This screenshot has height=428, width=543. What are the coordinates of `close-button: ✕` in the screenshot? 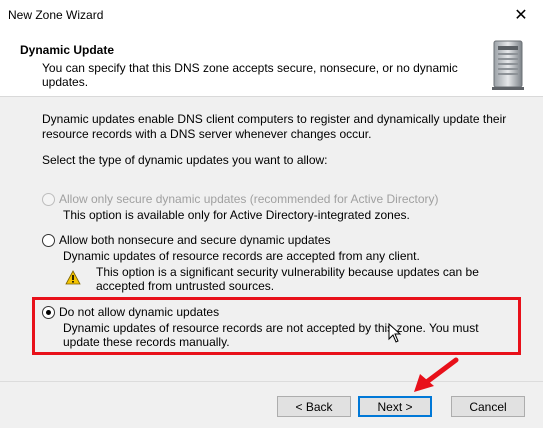 It's located at (521, 15).